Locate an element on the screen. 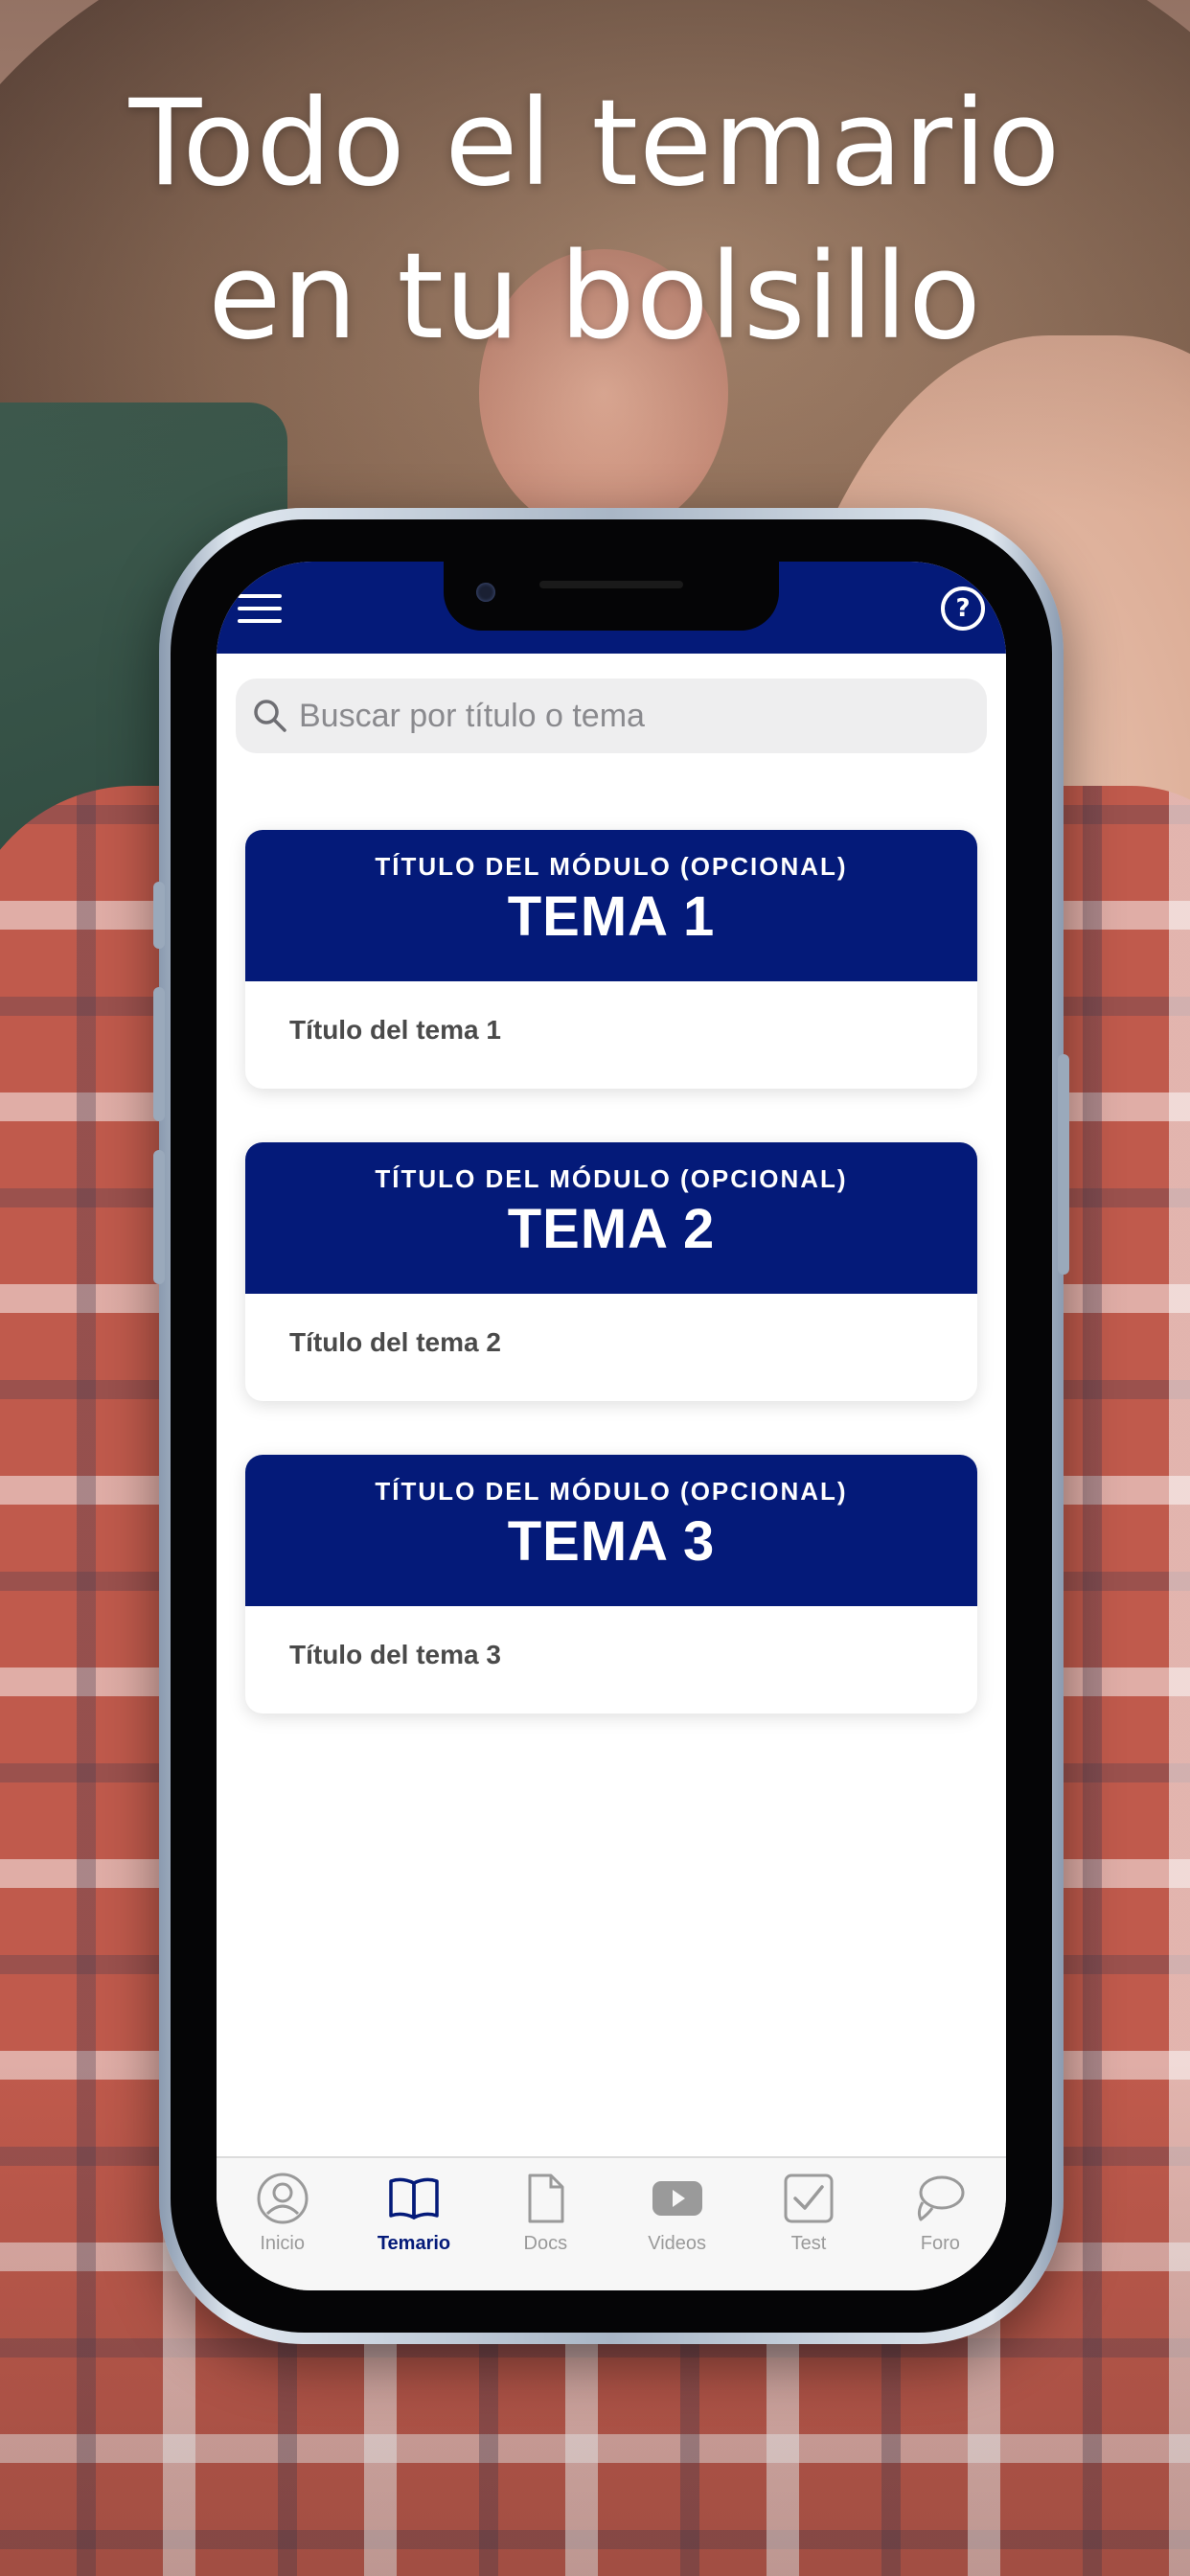  chat-bubbles-icon is located at coordinates (942, 2198).